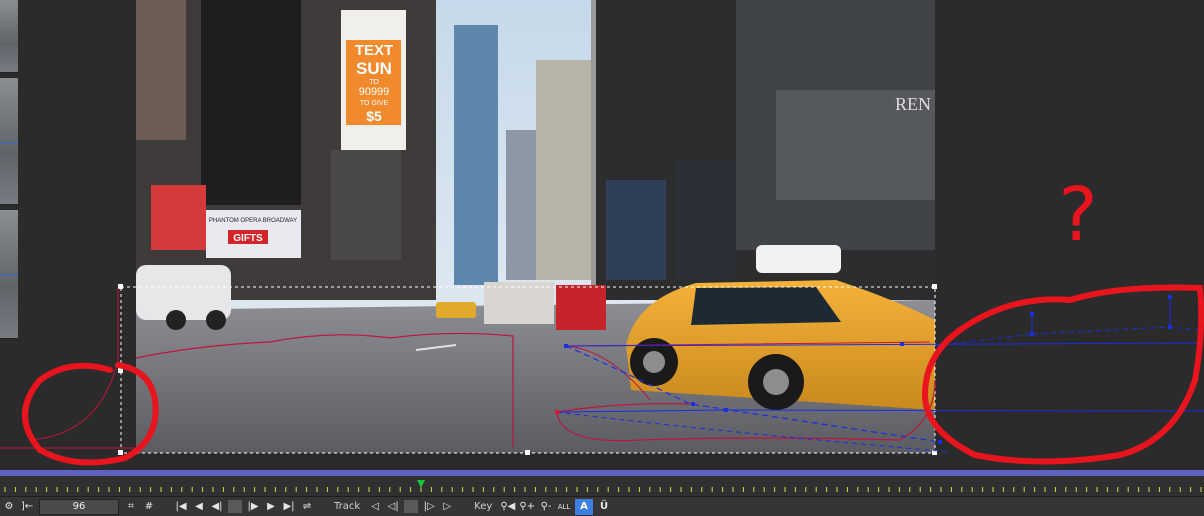  Describe the element at coordinates (217, 507) in the screenshot. I see `previous-frame-button: ◀|` at that location.